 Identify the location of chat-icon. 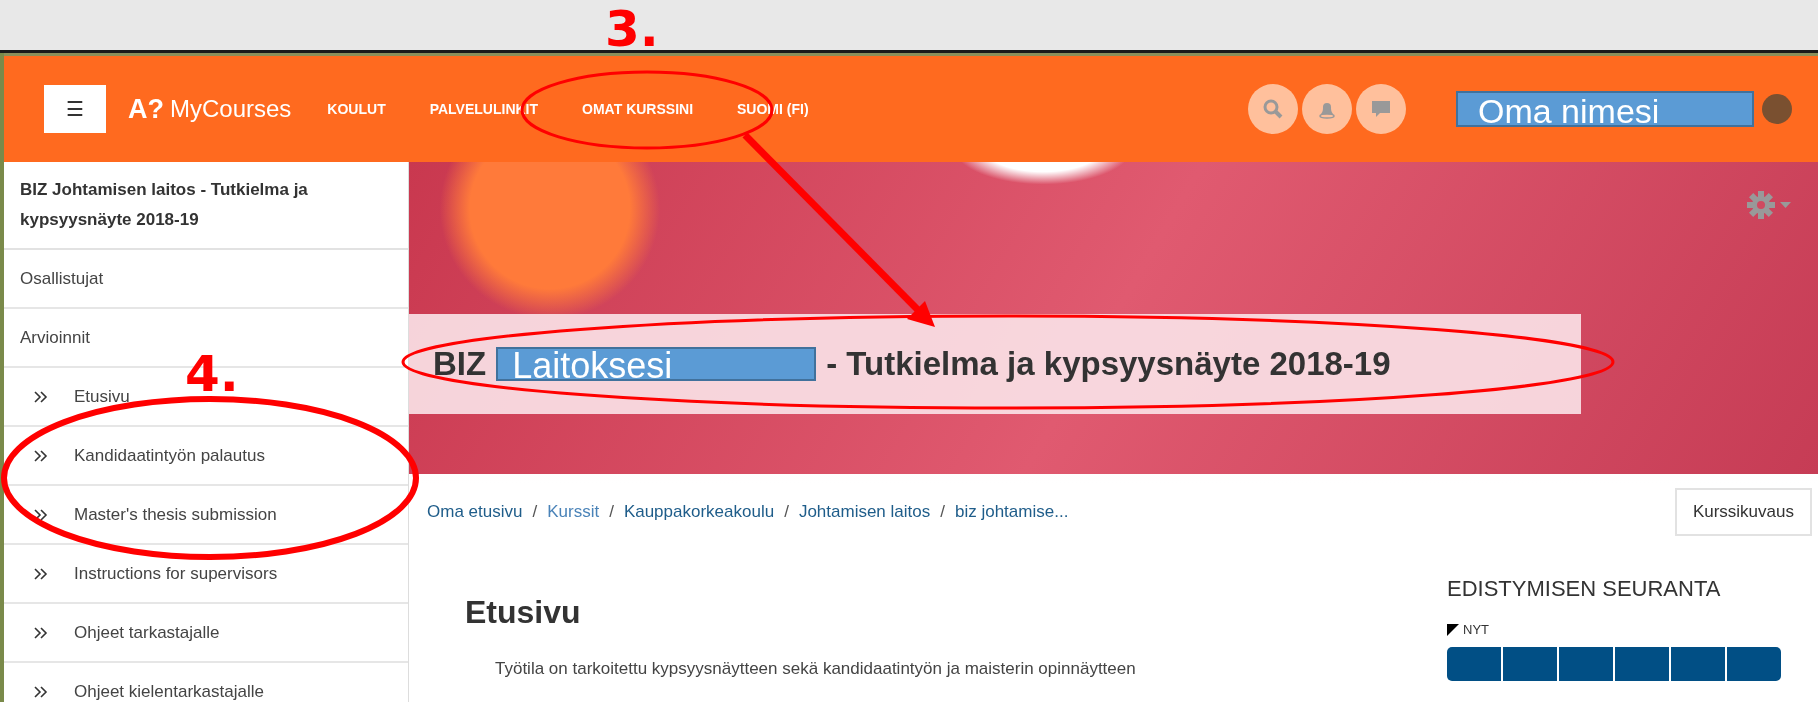
(1381, 109).